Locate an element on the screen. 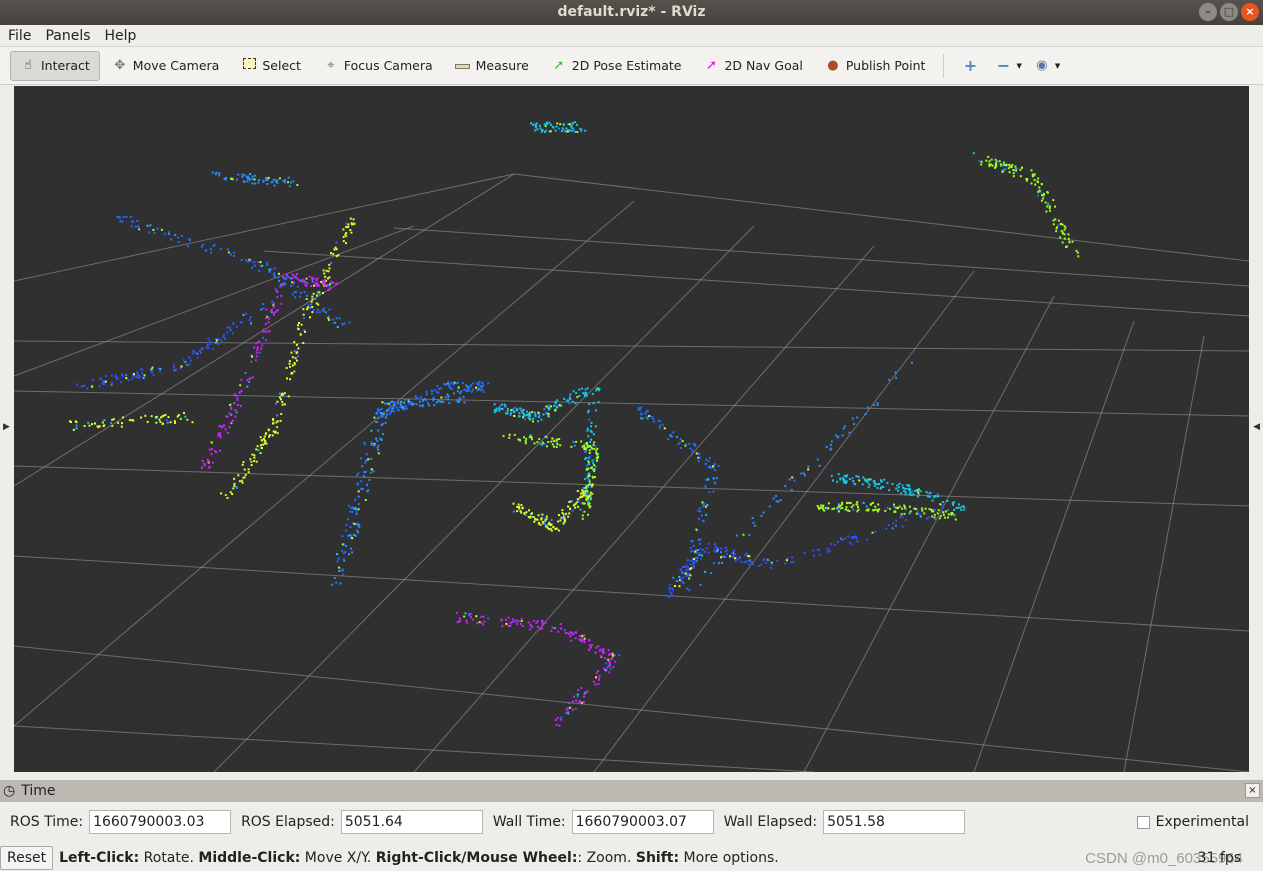  right-panel-toggle: ◀ is located at coordinates (1256, 427).